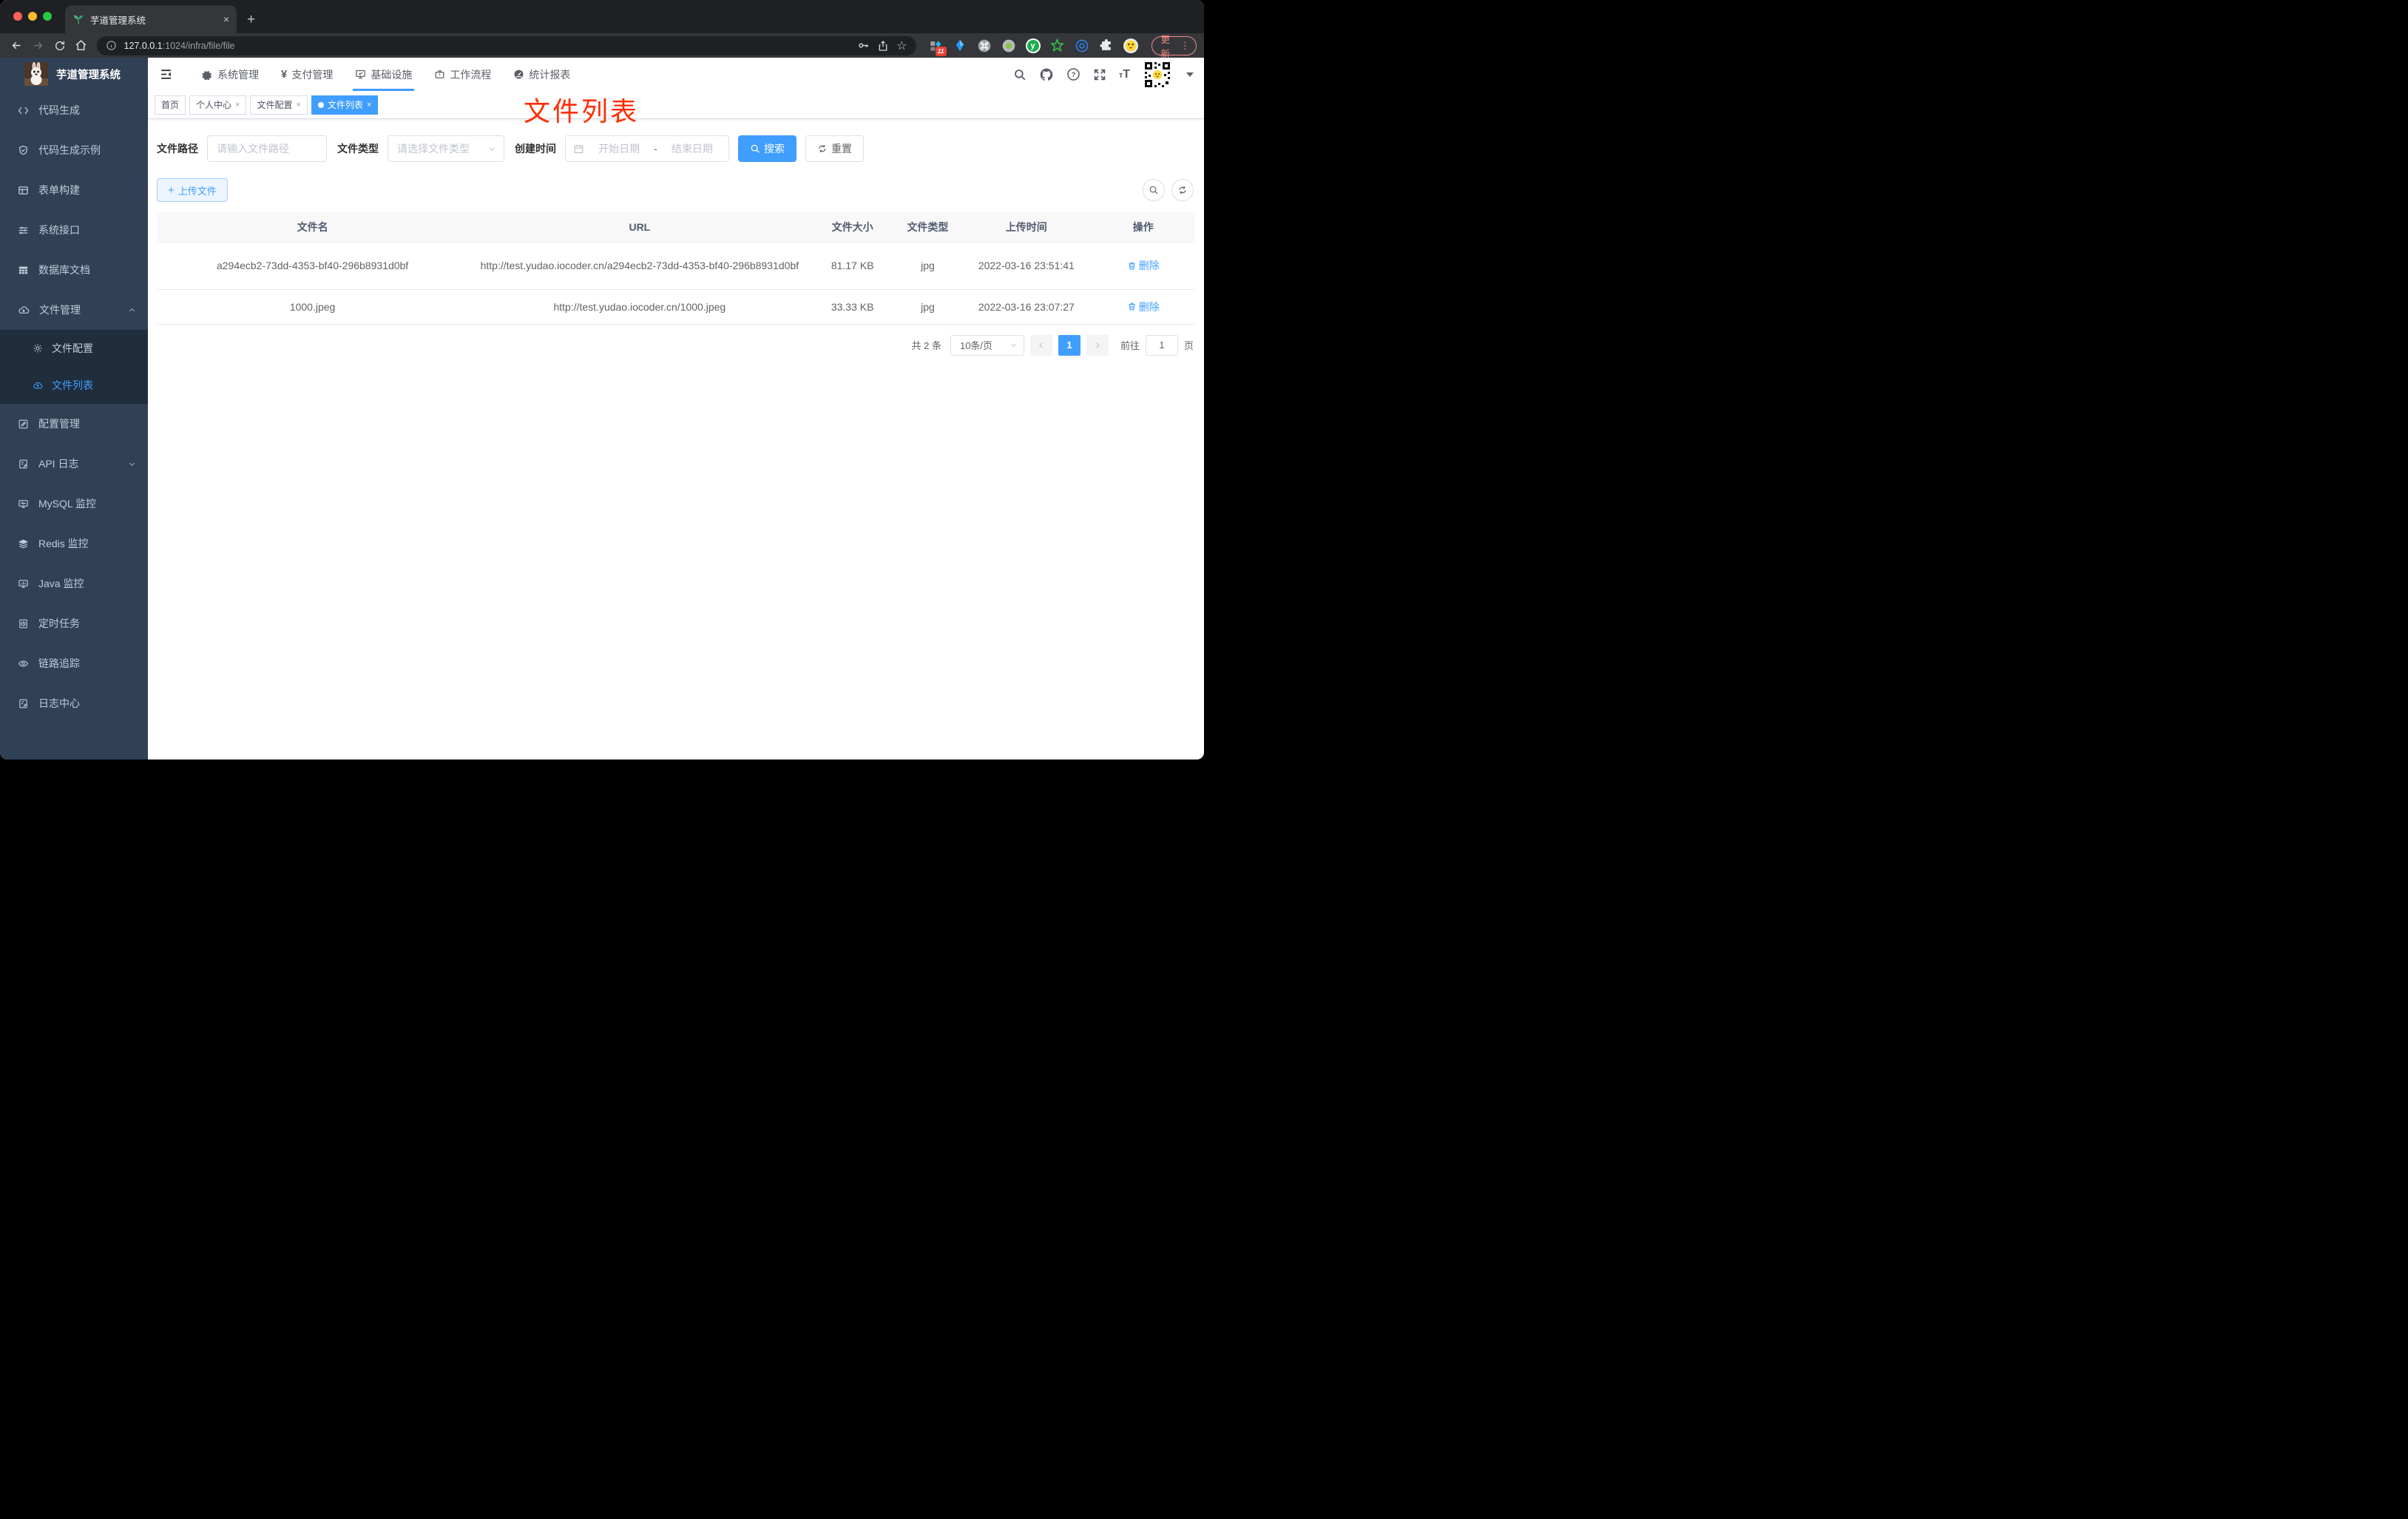 The image size is (2408, 1519). Describe the element at coordinates (279, 105) in the screenshot. I see `tag-file-config: 文件配置 ×` at that location.